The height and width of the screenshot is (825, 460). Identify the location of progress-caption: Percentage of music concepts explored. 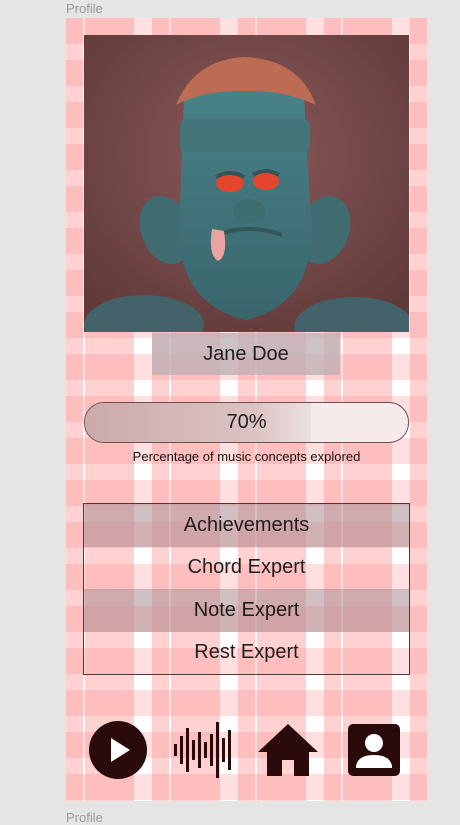
(246, 456).